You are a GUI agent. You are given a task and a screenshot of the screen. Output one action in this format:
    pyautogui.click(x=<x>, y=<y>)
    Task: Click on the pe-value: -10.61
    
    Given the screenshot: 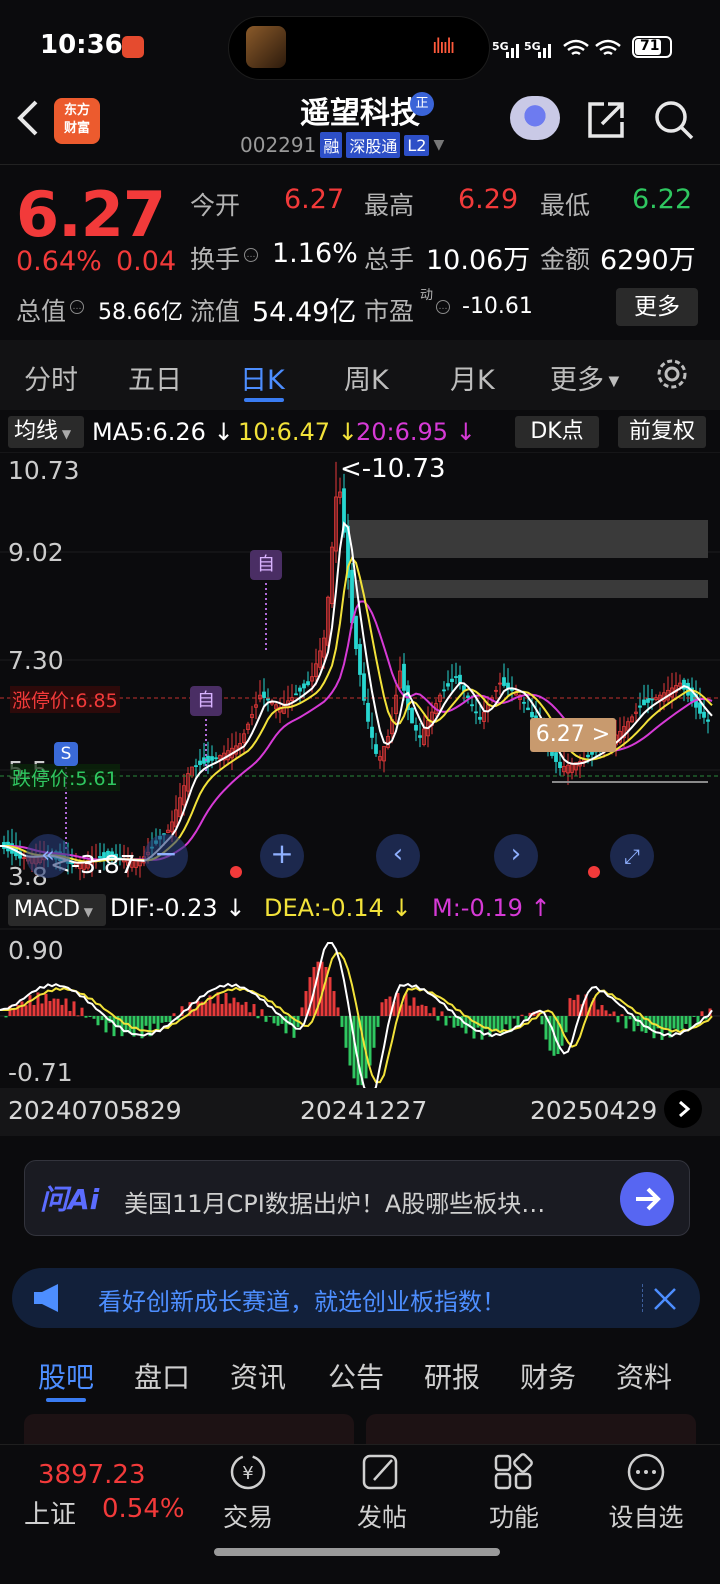 What is the action you would take?
    pyautogui.click(x=497, y=306)
    